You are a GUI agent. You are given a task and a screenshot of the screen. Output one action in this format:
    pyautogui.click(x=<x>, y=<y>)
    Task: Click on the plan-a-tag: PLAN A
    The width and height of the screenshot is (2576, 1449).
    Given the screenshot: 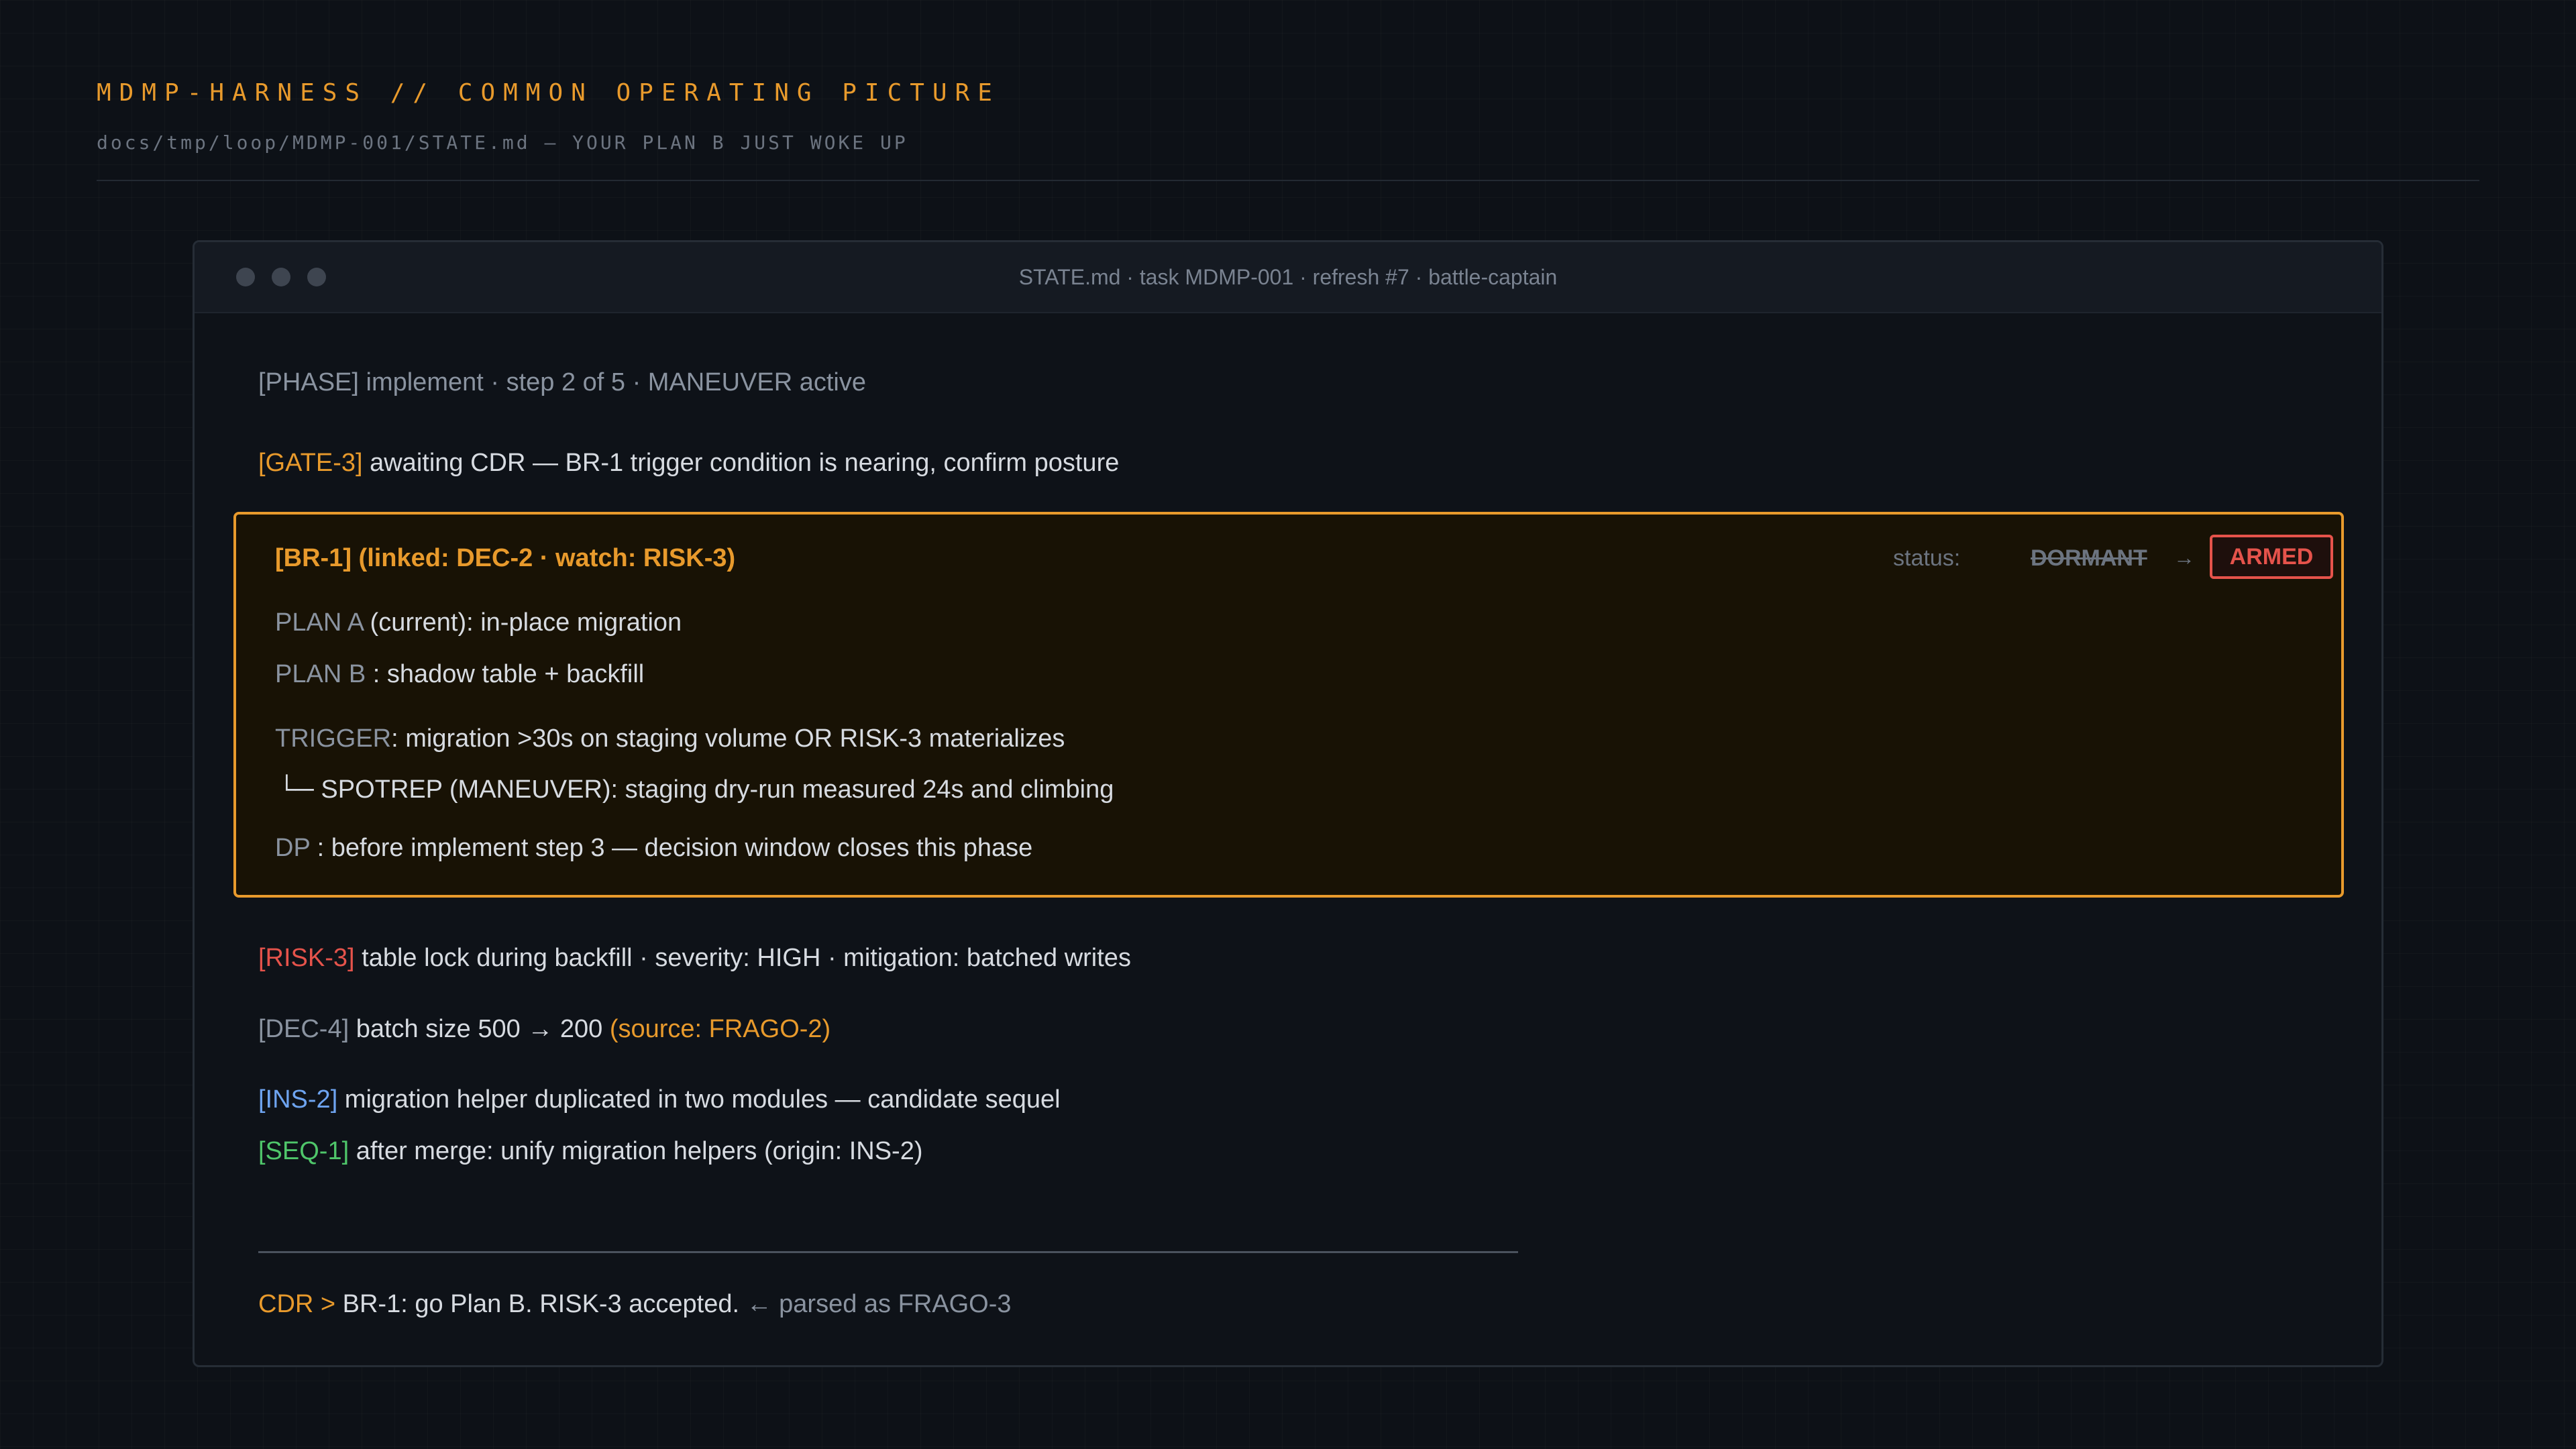 What is the action you would take?
    pyautogui.click(x=319, y=622)
    